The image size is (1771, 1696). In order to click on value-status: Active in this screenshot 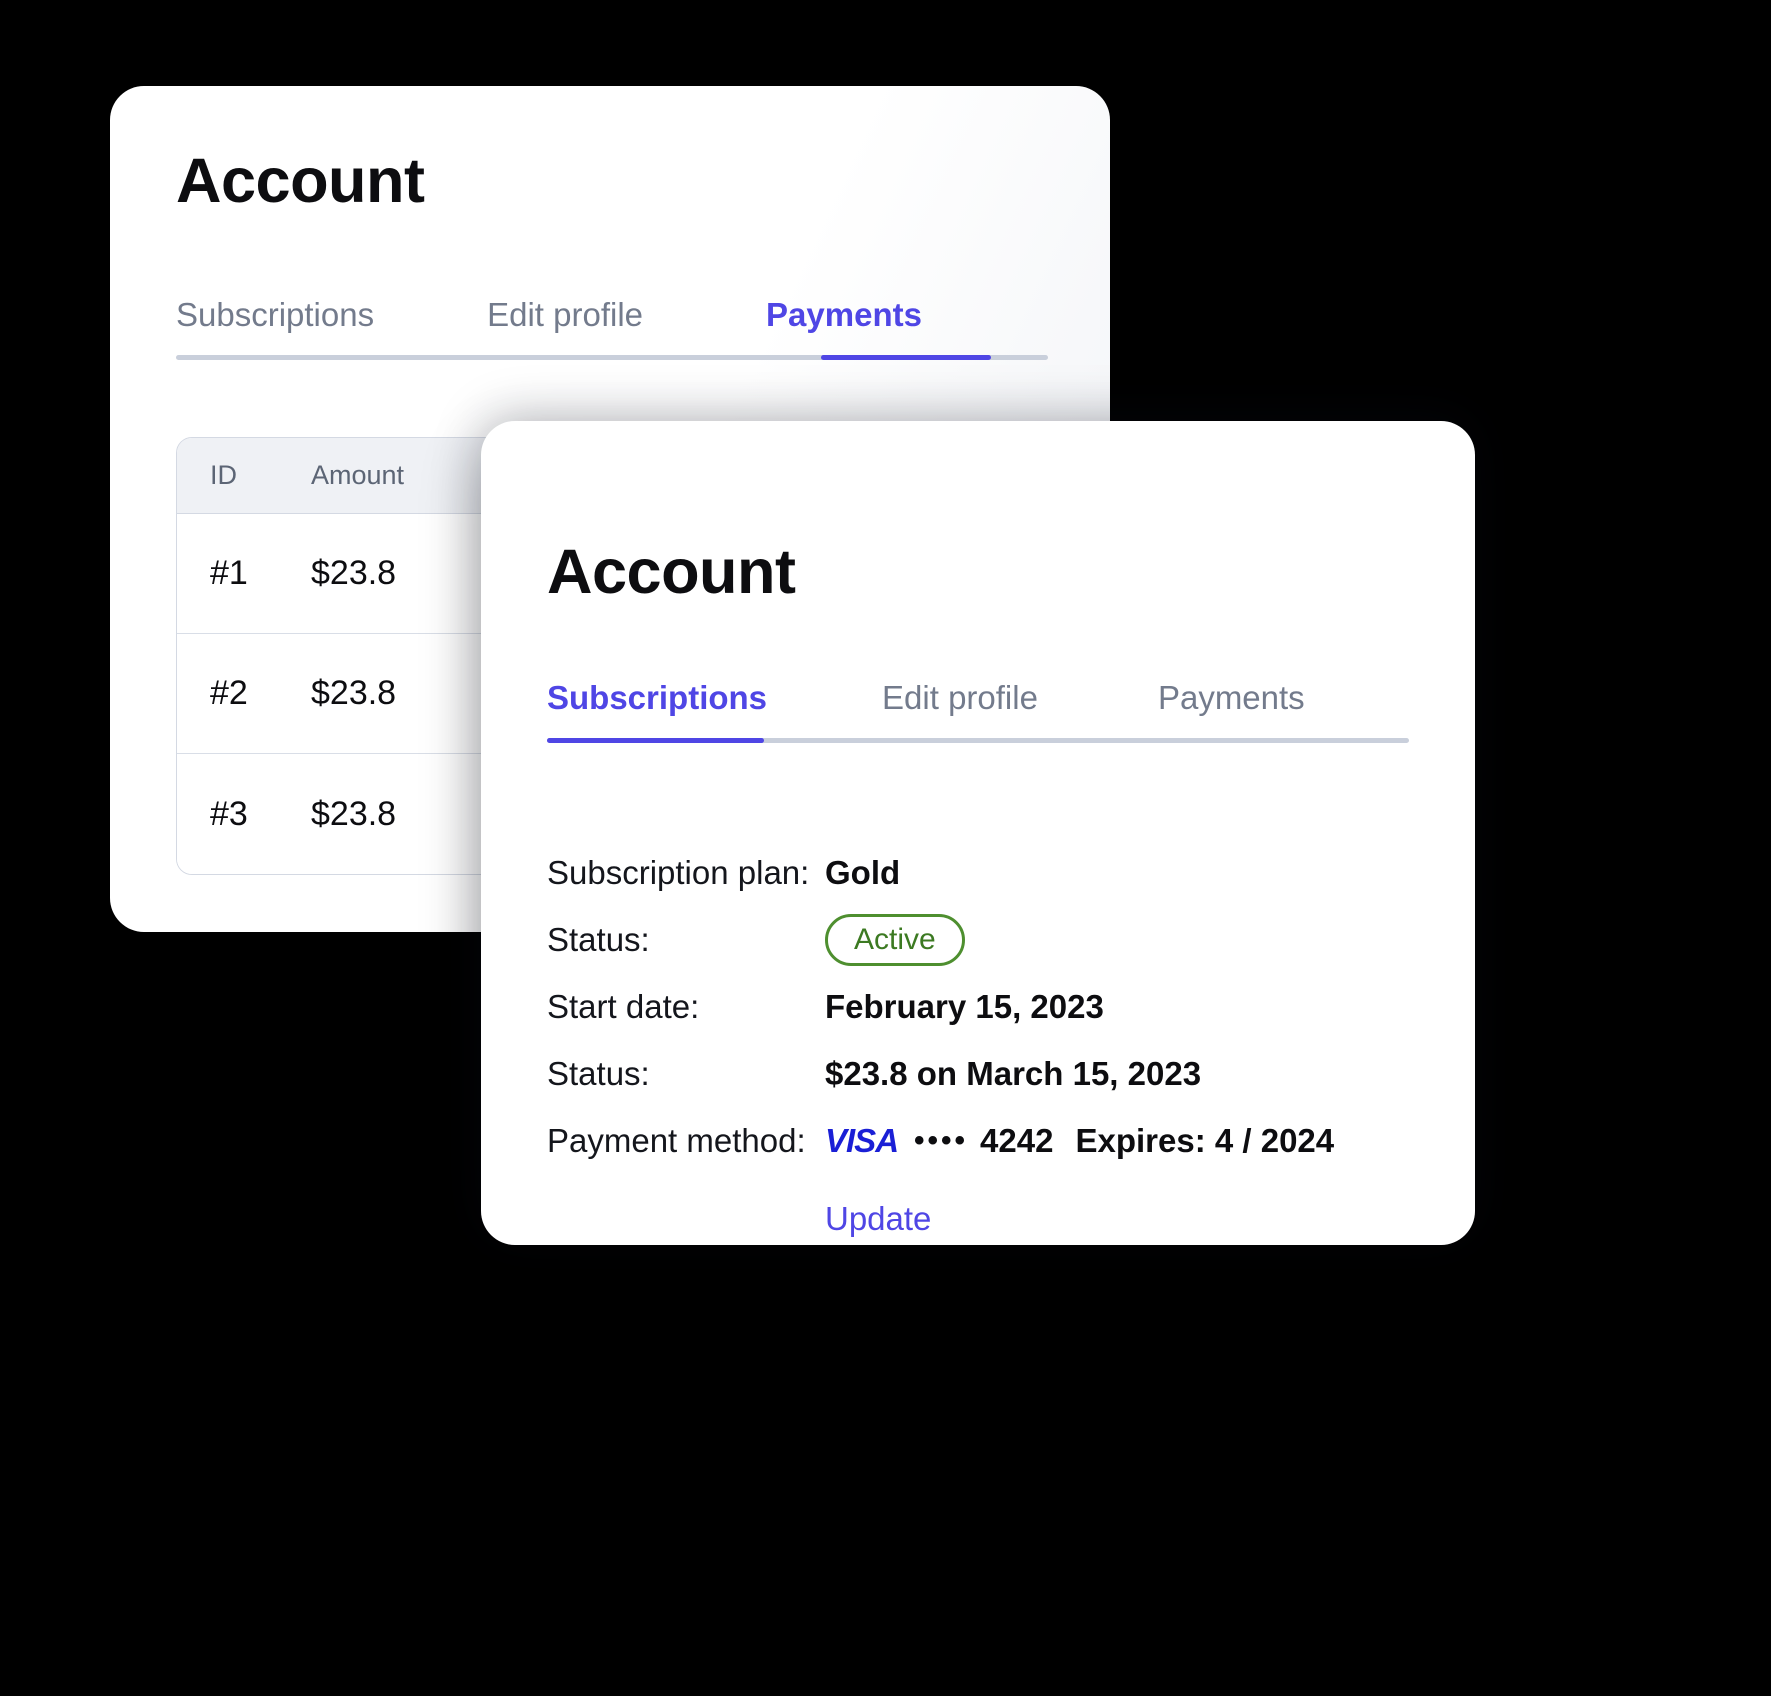, I will do `click(895, 939)`.